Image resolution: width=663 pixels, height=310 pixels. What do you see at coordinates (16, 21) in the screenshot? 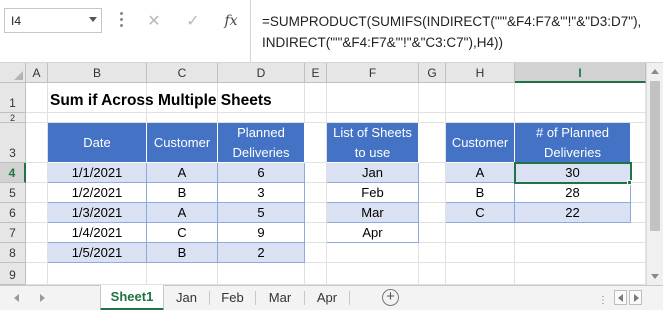
I see `name-box-value: I4` at bounding box center [16, 21].